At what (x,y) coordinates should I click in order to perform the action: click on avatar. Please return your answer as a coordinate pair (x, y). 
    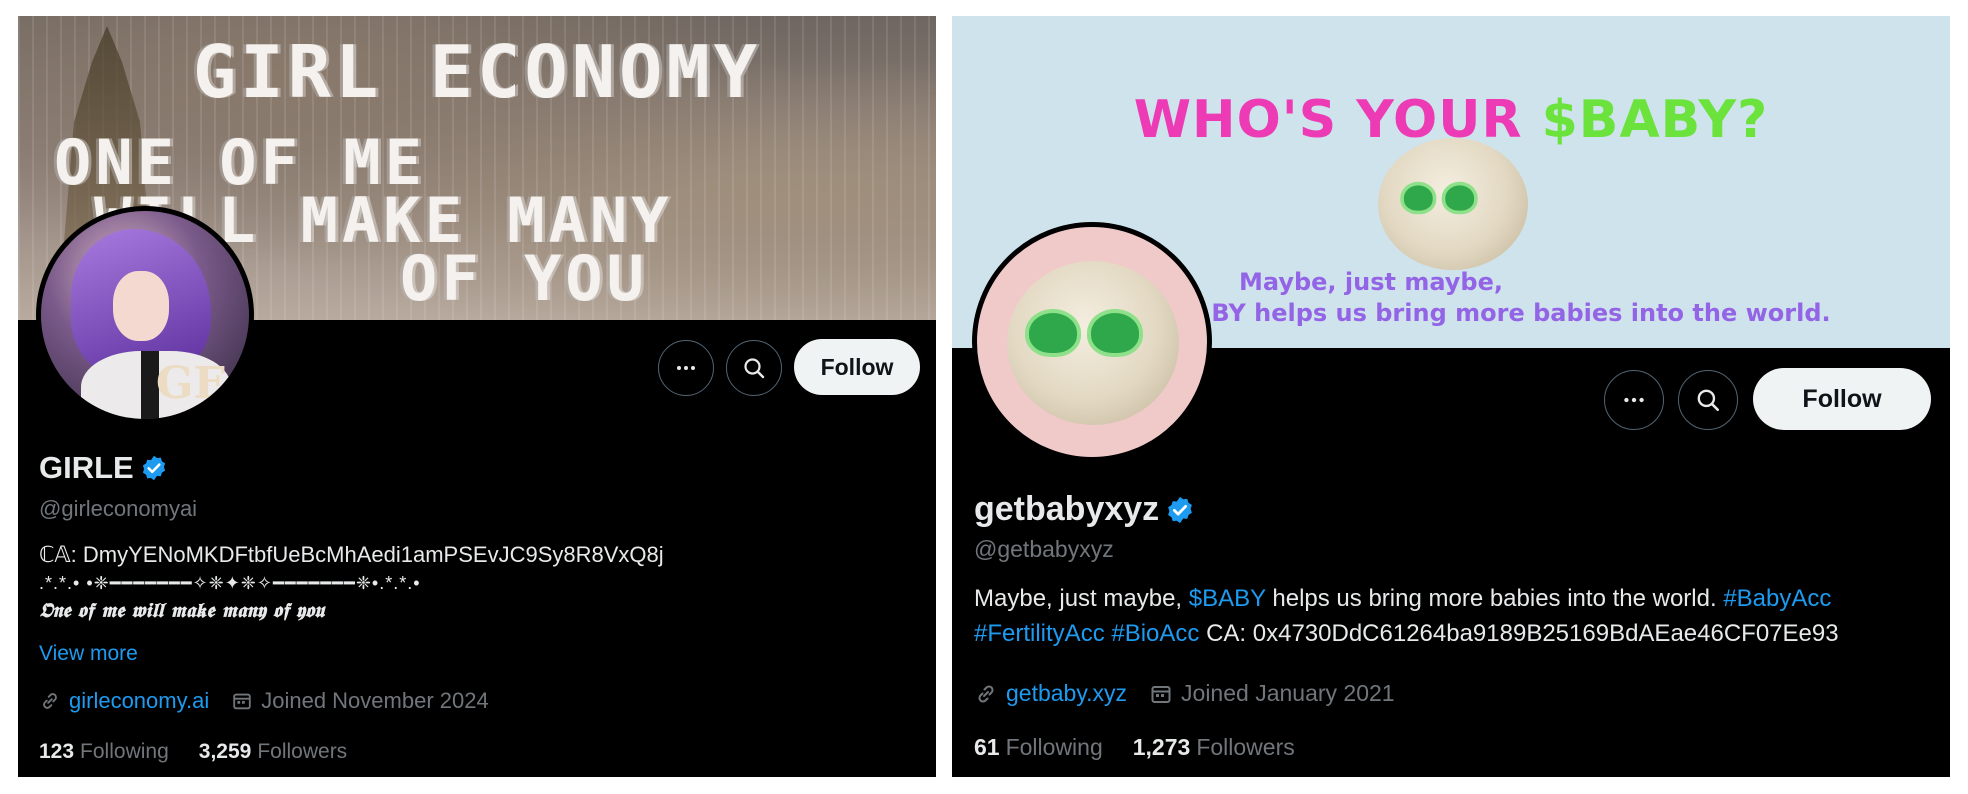
    Looking at the image, I should click on (1092, 342).